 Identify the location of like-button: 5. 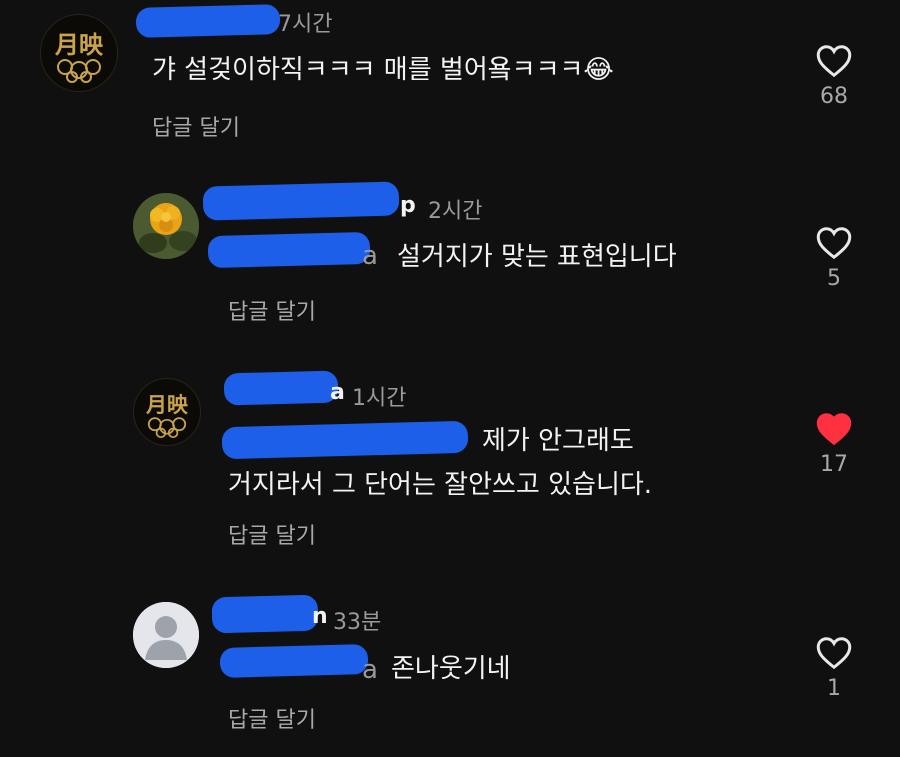
(834, 258).